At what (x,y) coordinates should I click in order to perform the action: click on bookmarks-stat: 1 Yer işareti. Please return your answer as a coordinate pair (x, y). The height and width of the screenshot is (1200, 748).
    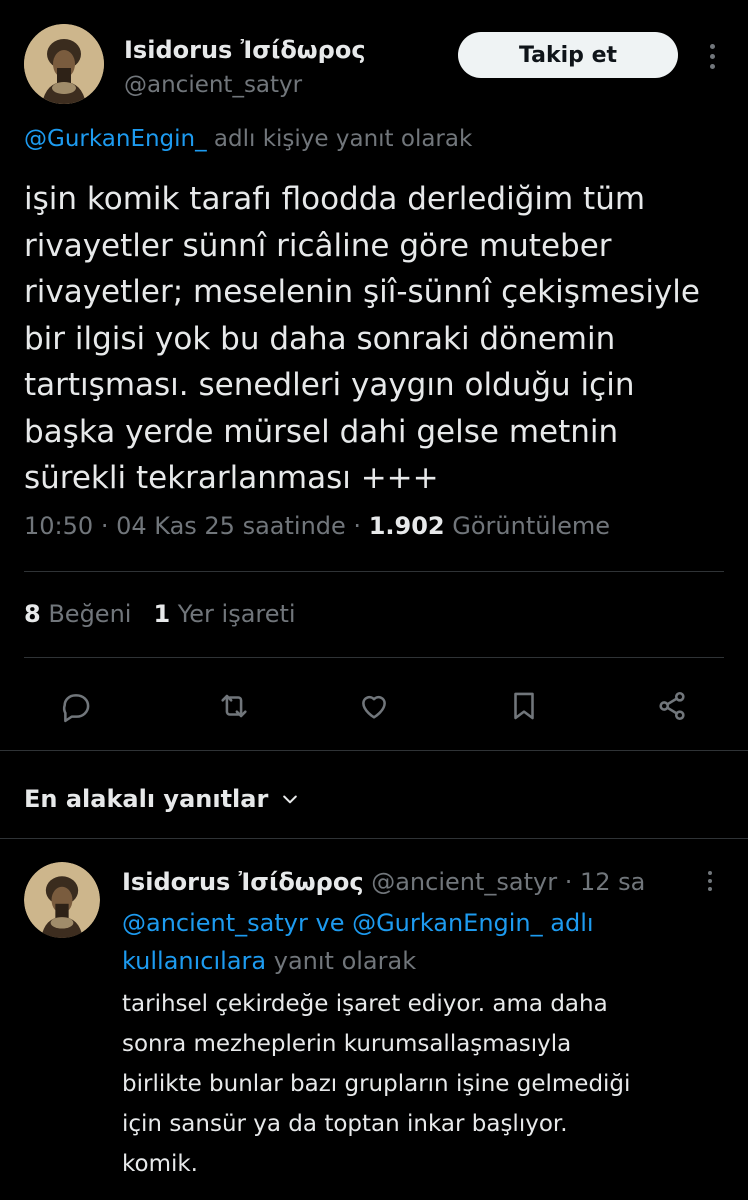
    Looking at the image, I should click on (224, 614).